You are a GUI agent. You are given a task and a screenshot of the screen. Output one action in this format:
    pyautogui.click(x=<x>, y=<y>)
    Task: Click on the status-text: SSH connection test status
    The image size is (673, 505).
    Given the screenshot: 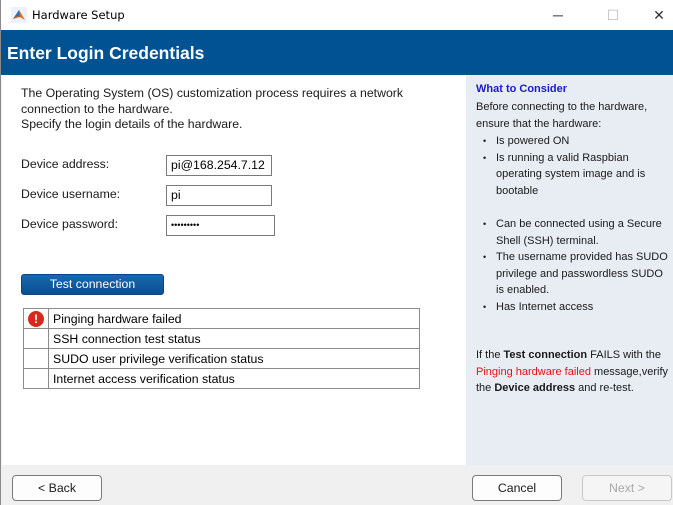 What is the action you would take?
    pyautogui.click(x=234, y=338)
    